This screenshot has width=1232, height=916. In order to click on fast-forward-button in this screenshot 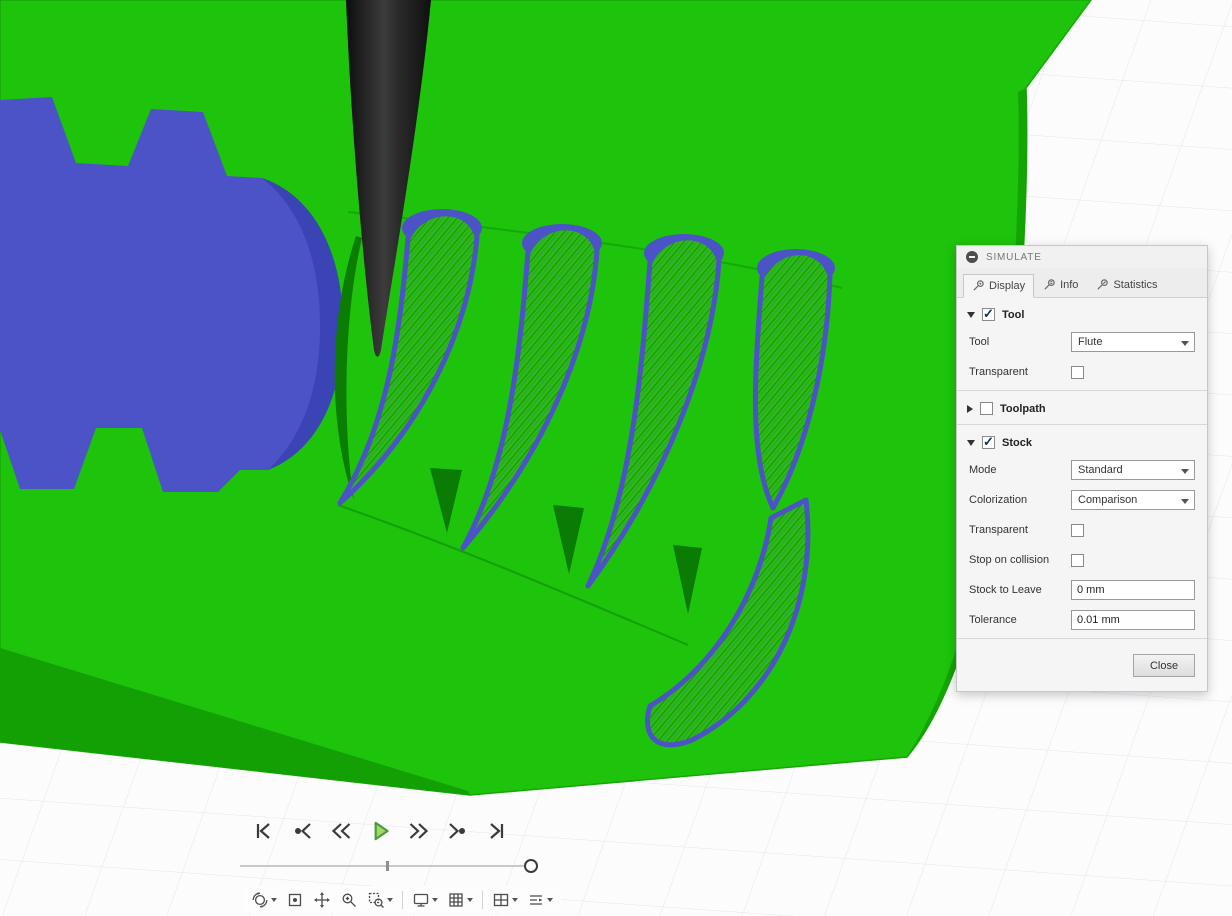, I will do `click(419, 831)`.